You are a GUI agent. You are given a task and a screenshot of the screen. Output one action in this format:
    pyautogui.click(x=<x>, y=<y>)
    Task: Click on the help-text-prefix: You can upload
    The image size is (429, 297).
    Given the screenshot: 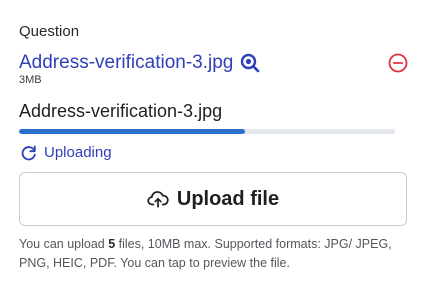 What is the action you would take?
    pyautogui.click(x=64, y=244)
    